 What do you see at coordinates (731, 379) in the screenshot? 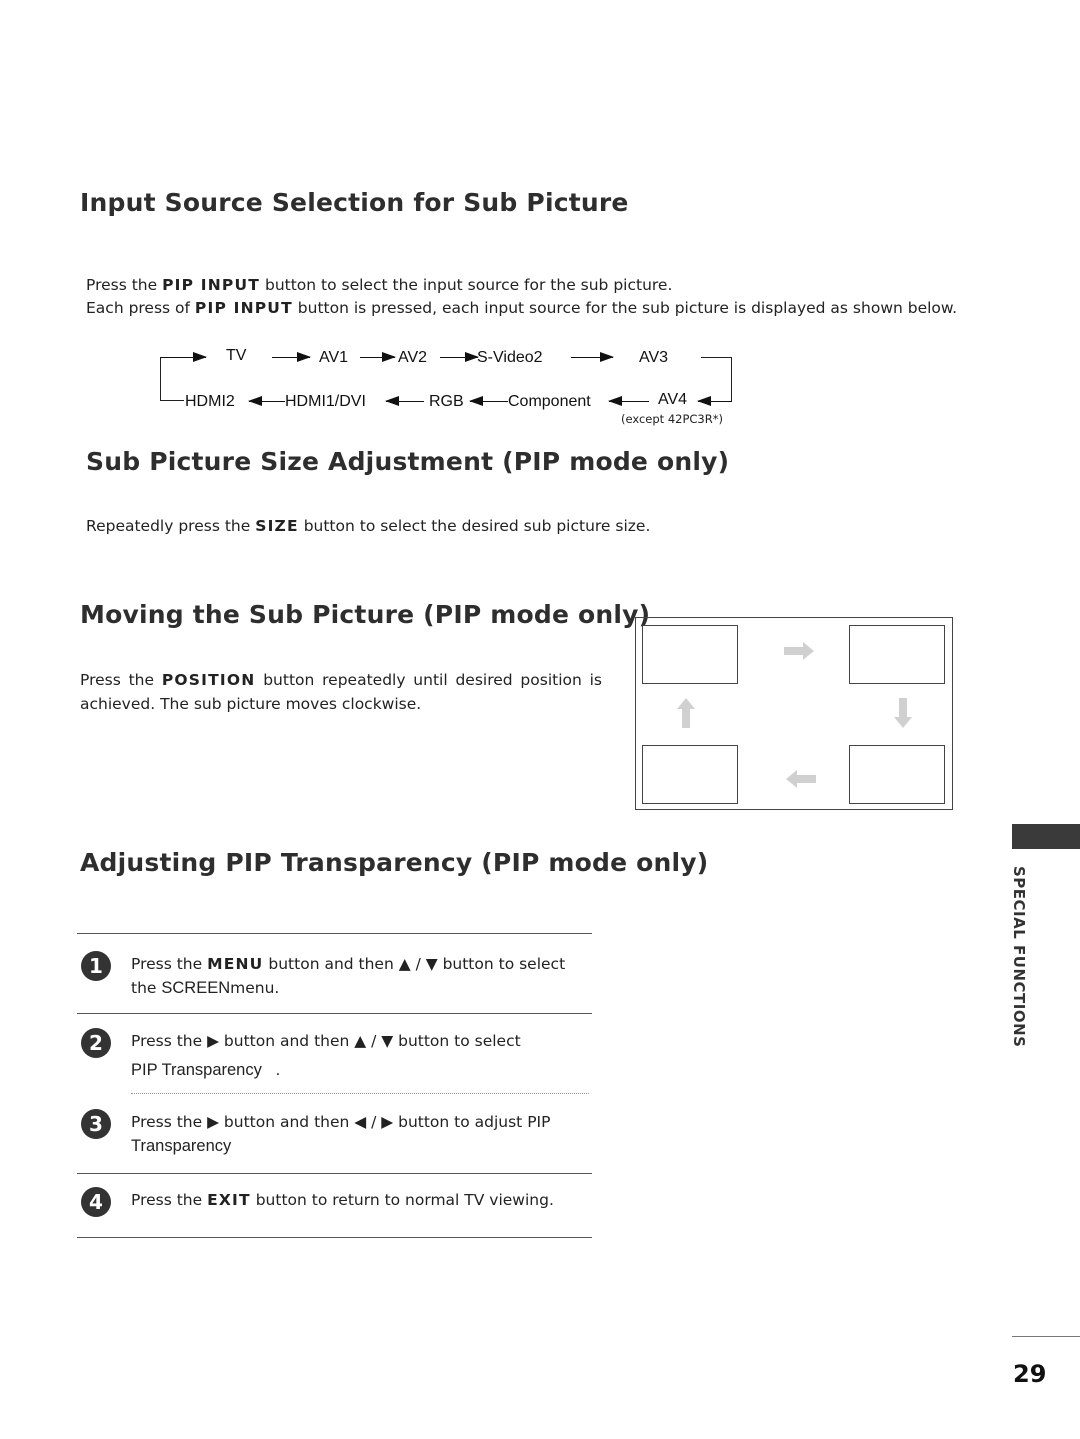
I see `loop-line-right` at bounding box center [731, 379].